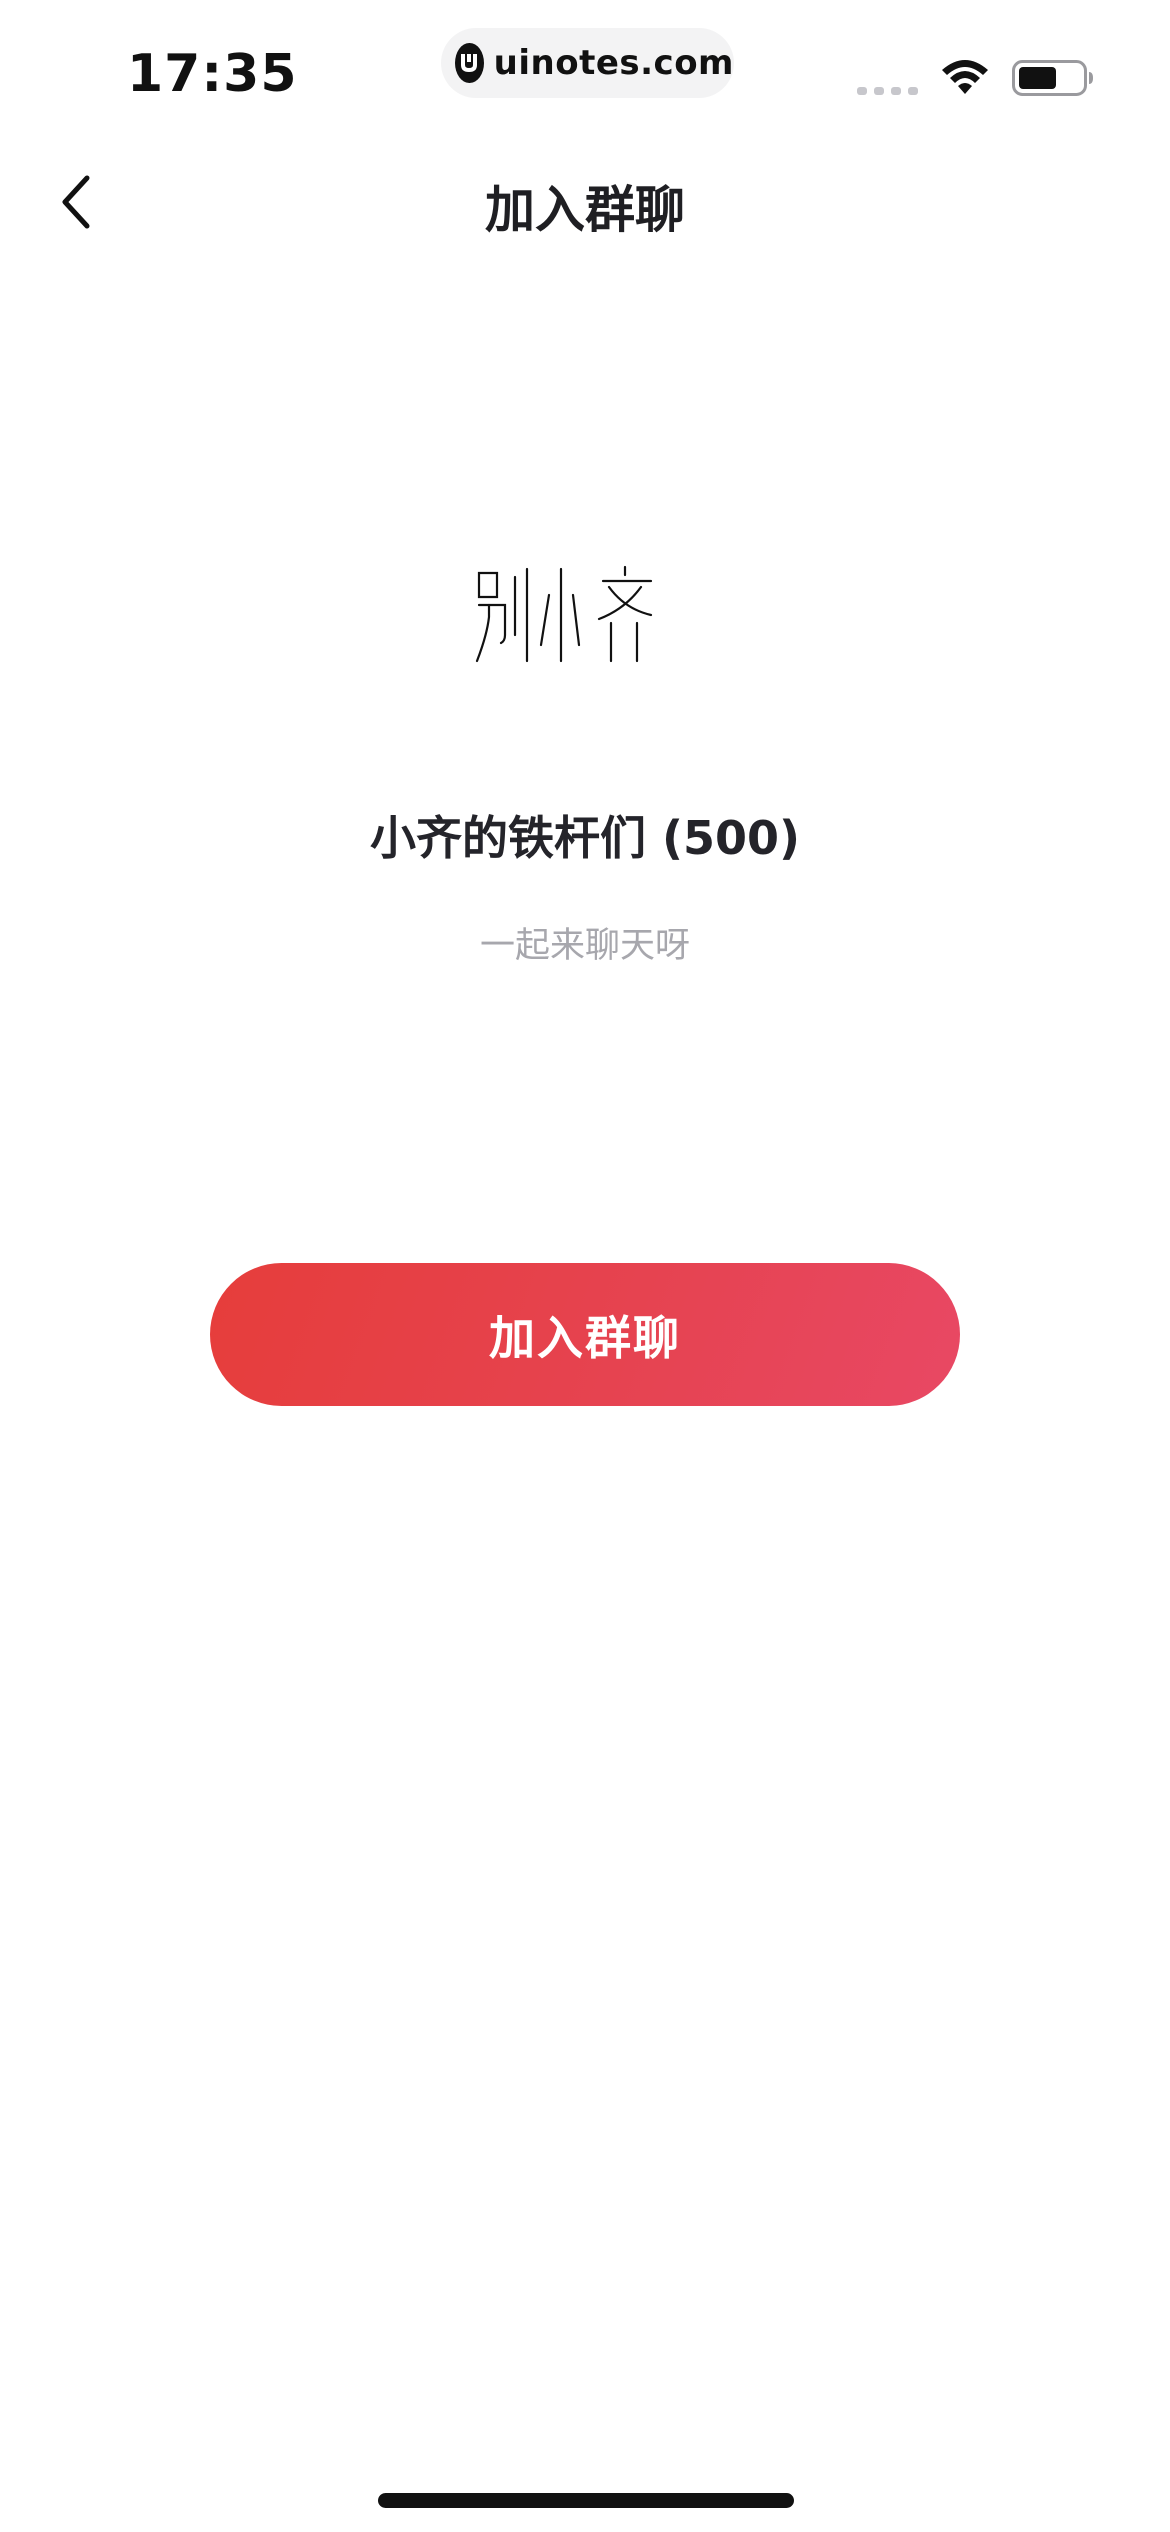  Describe the element at coordinates (586, 2500) in the screenshot. I see `home-indicator` at that location.